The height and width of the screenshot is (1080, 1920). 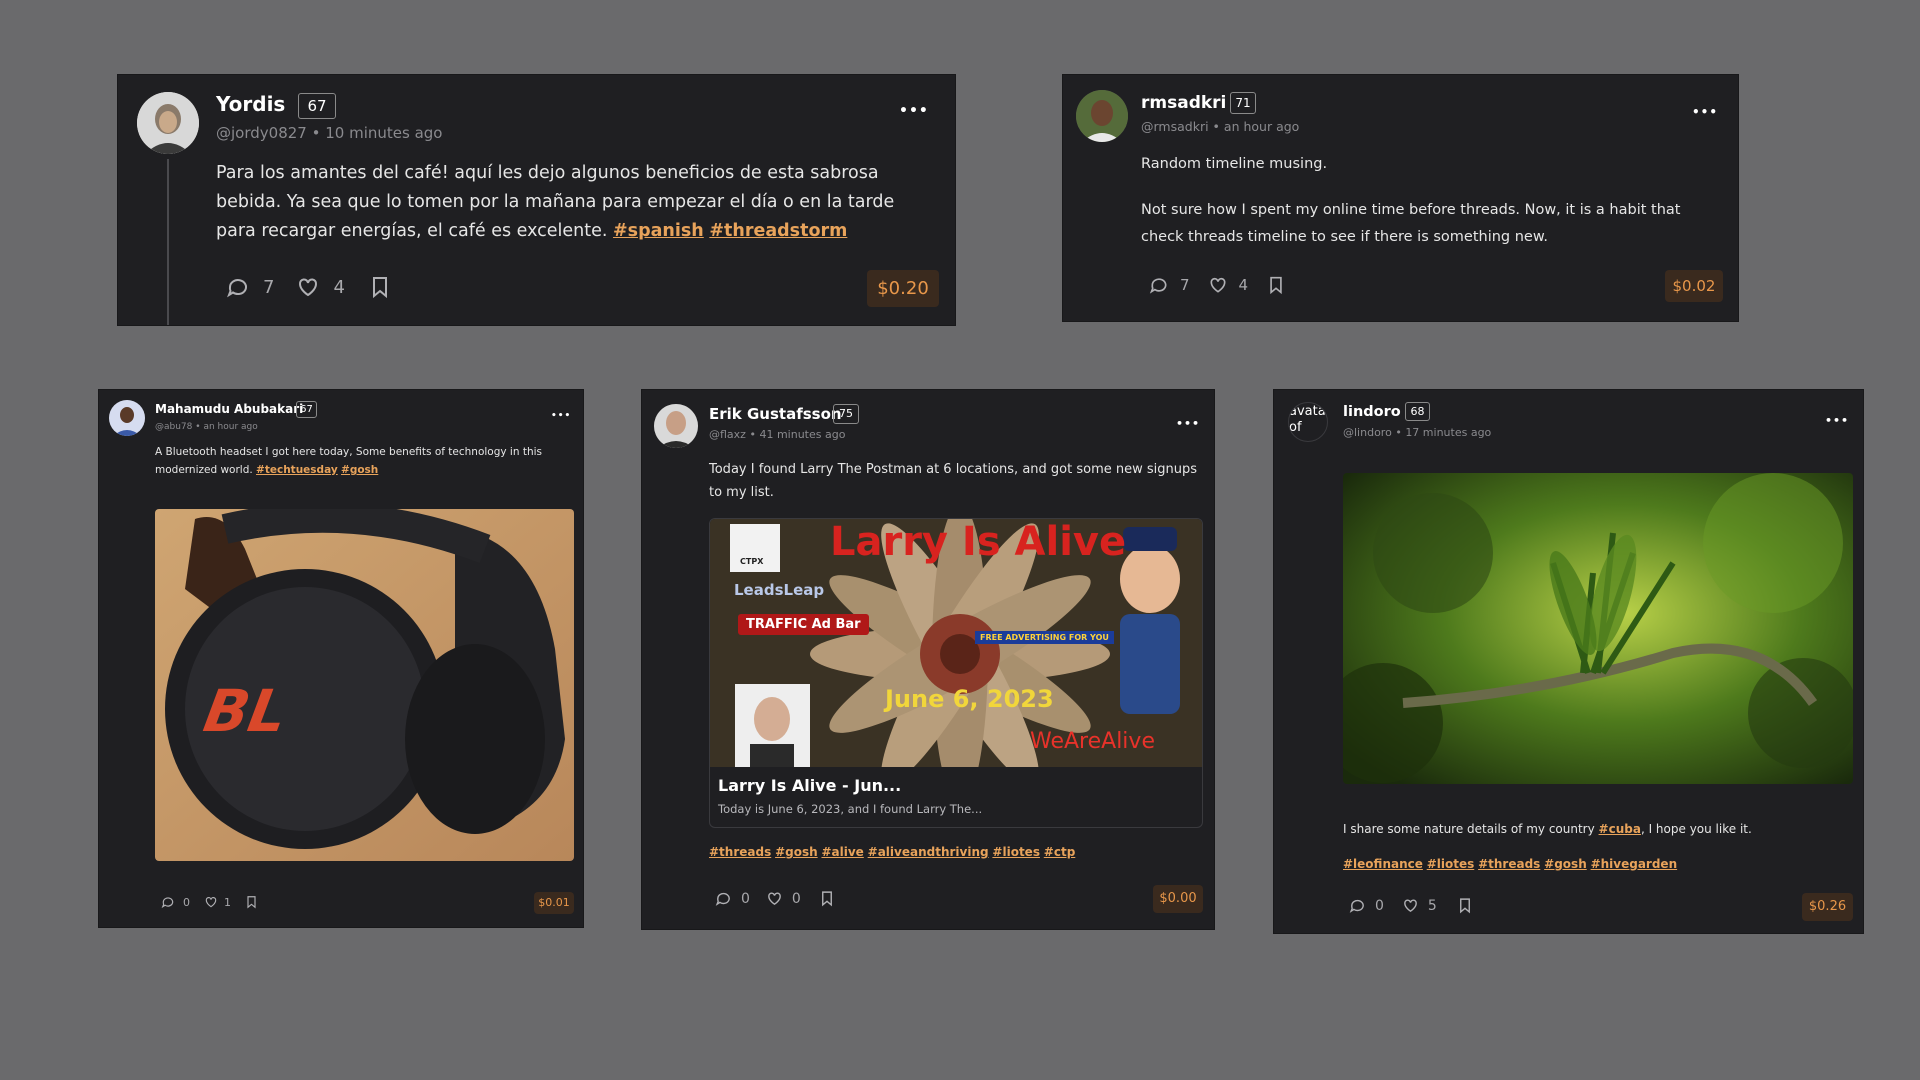 What do you see at coordinates (796, 898) in the screenshot?
I see `like-count: 0` at bounding box center [796, 898].